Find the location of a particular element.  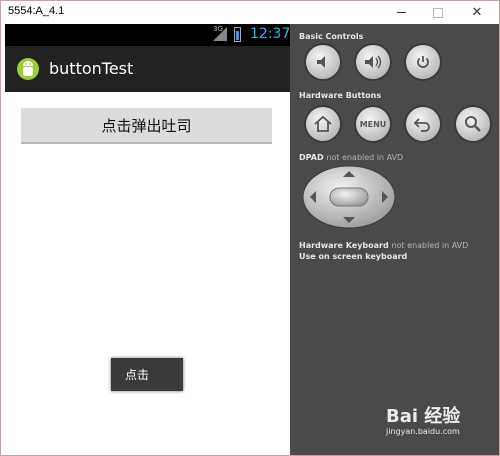

home-icon is located at coordinates (323, 123).